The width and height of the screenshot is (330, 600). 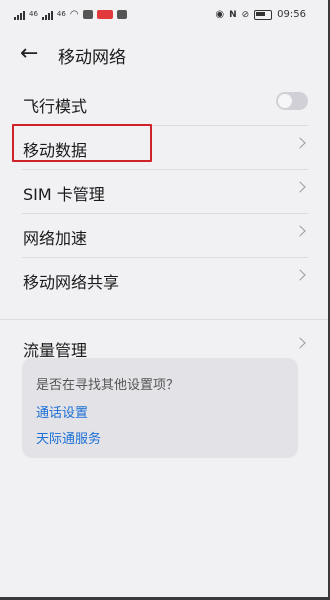 What do you see at coordinates (291, 14) in the screenshot?
I see `clock: 09:56` at bounding box center [291, 14].